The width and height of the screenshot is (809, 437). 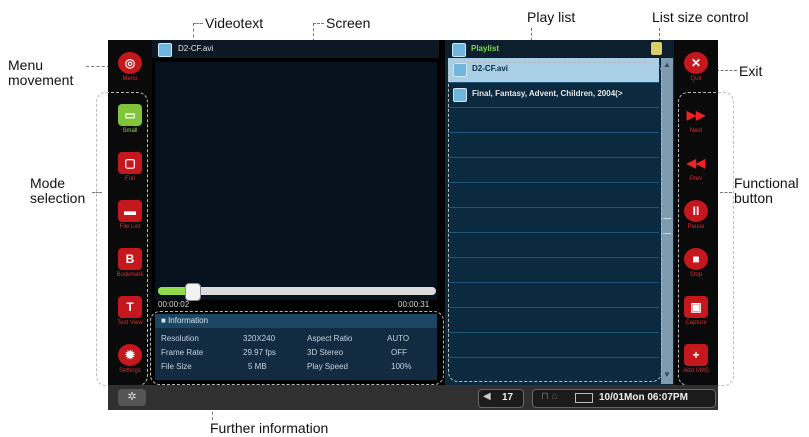 I want to click on video-title-bar: D2-CF.avi, so click(x=295, y=49).